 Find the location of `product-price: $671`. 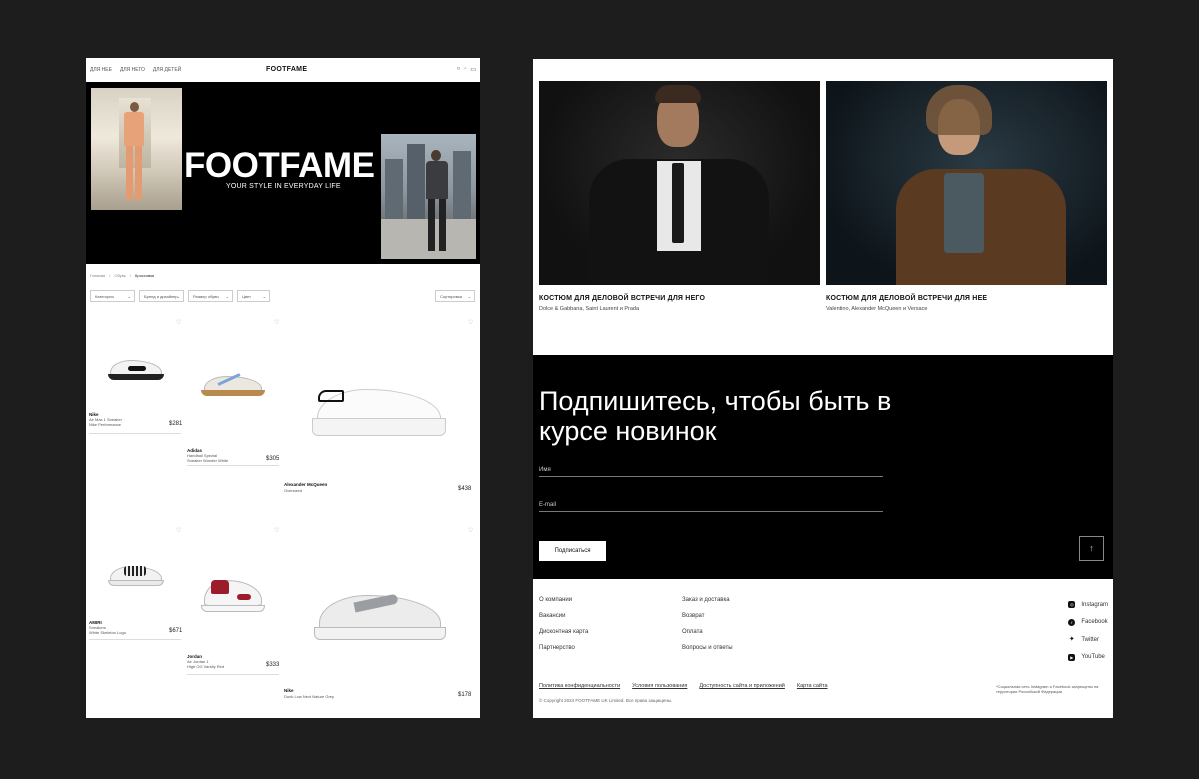

product-price: $671 is located at coordinates (176, 631).